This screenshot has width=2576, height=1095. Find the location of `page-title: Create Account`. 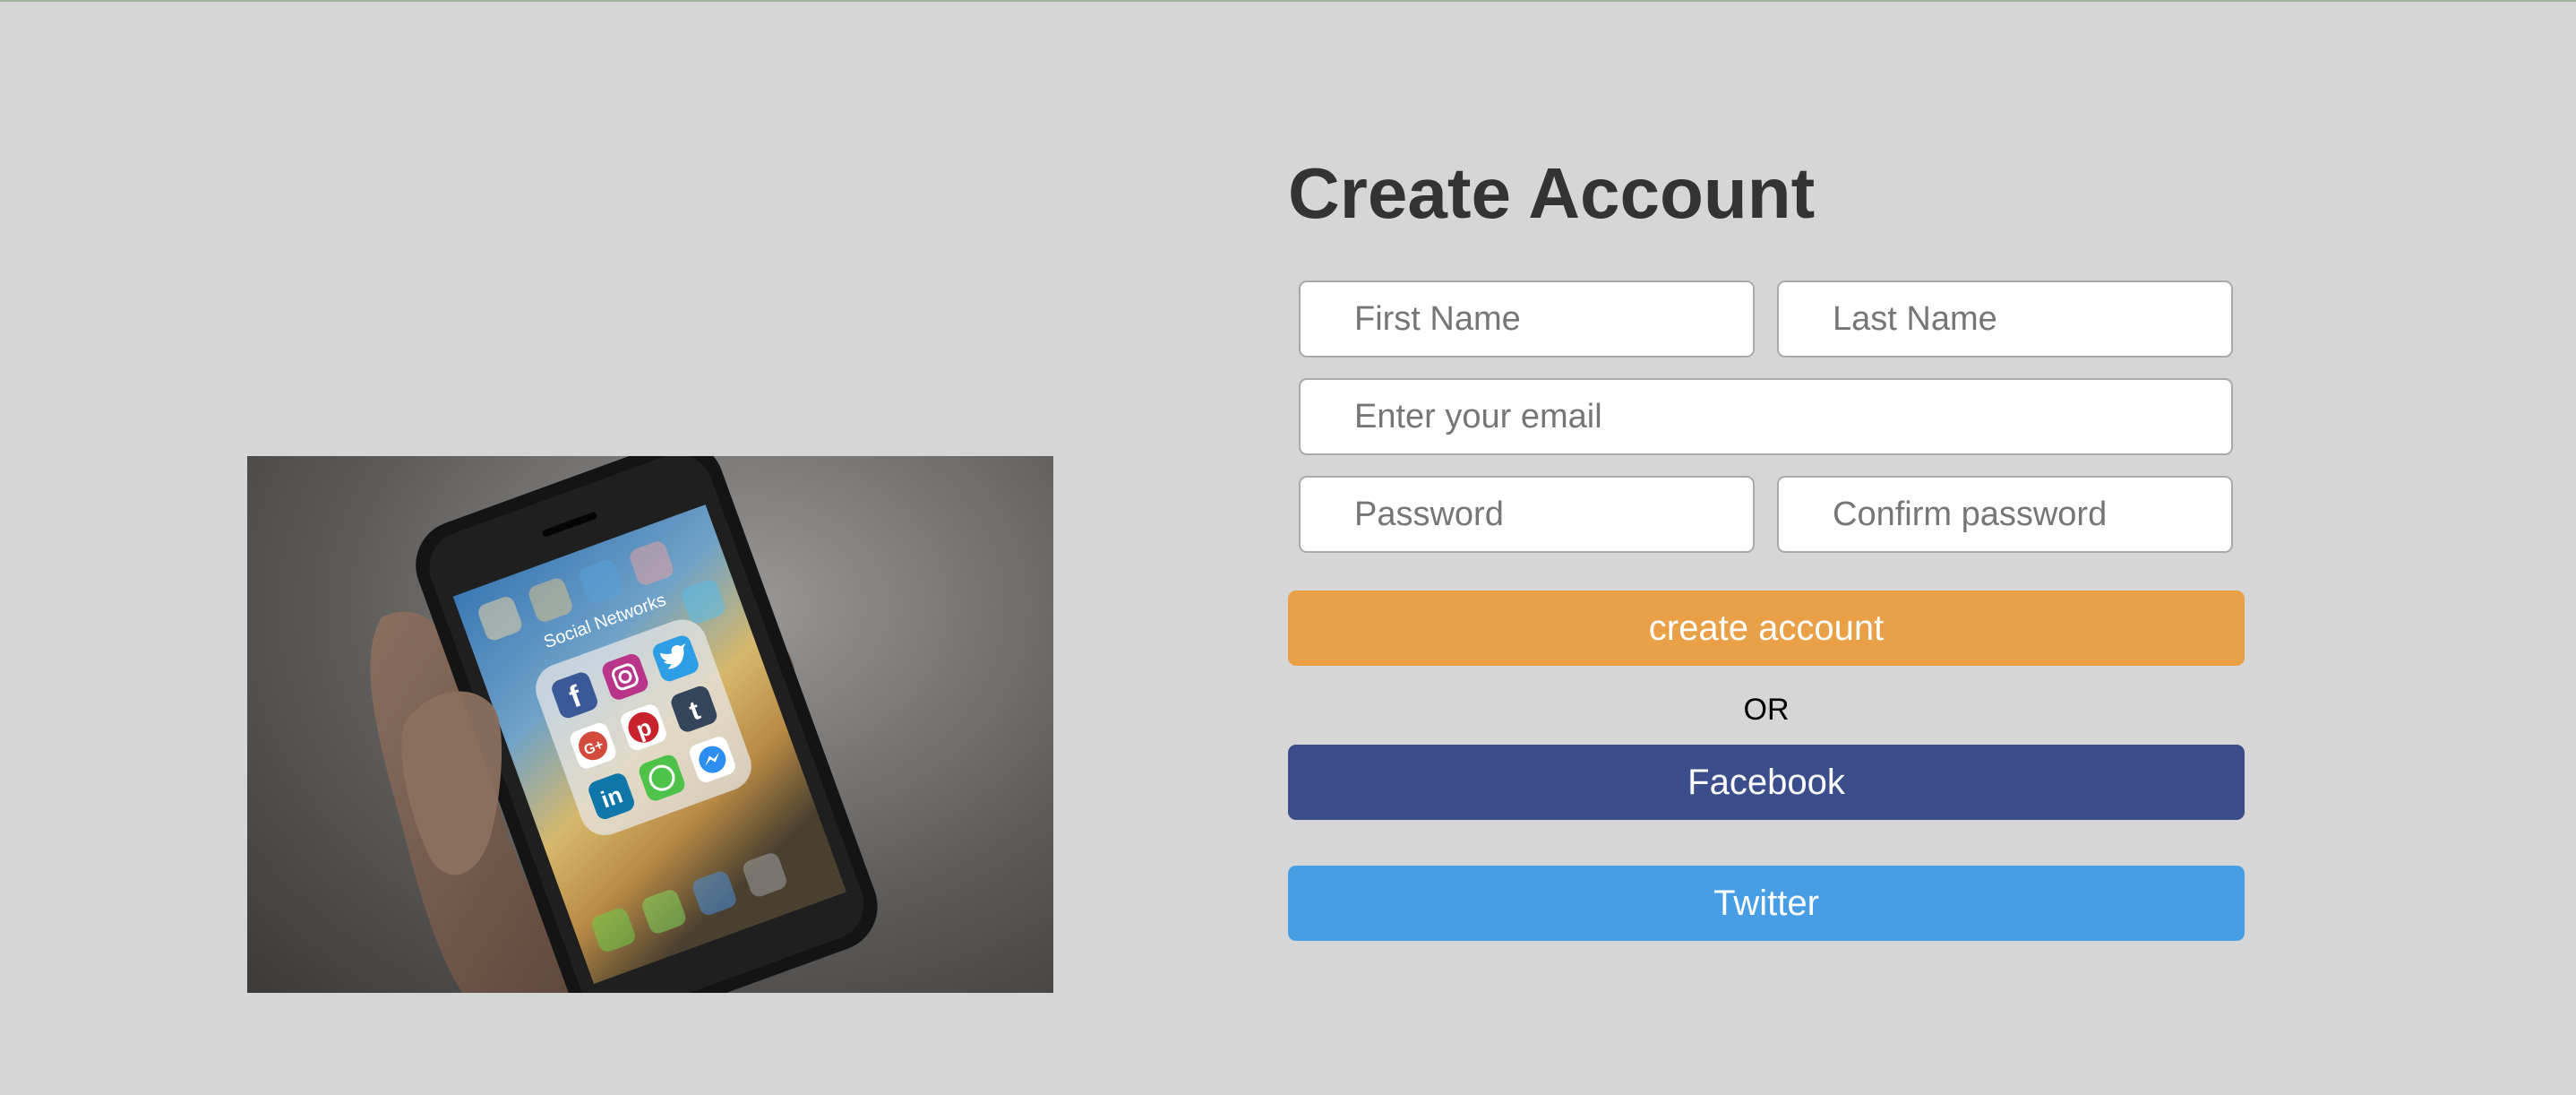

page-title: Create Account is located at coordinates (1552, 193).